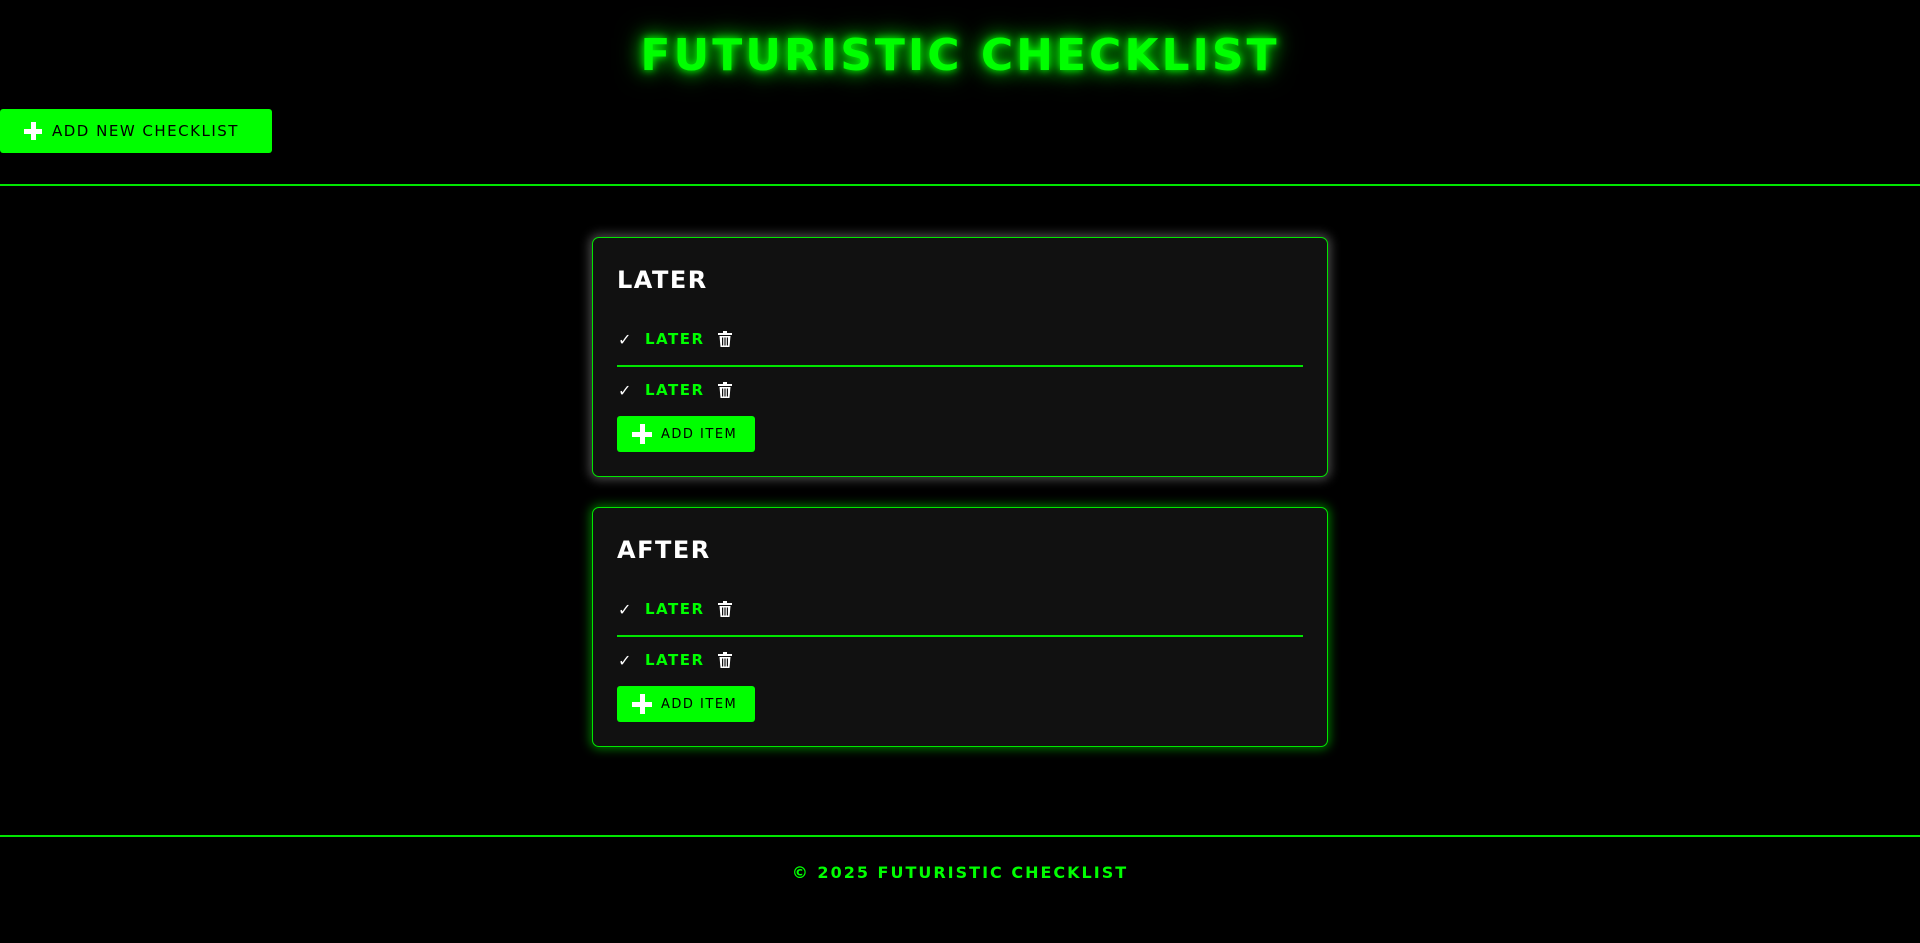  I want to click on footer-copyright: © 2025 FUTURISTIC CHECKLIST, so click(960, 872).